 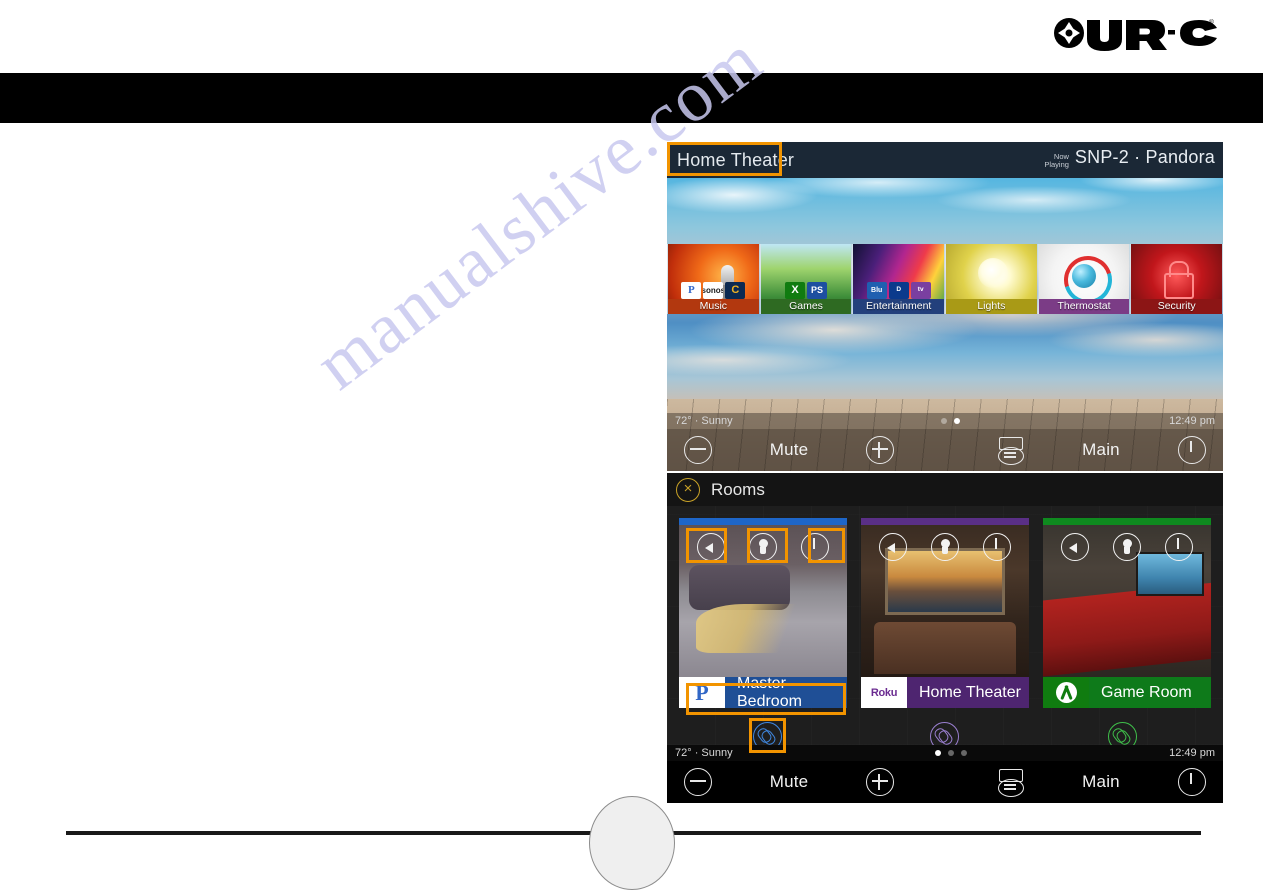 What do you see at coordinates (789, 782) in the screenshot?
I see `rooms-mute-button: Mute` at bounding box center [789, 782].